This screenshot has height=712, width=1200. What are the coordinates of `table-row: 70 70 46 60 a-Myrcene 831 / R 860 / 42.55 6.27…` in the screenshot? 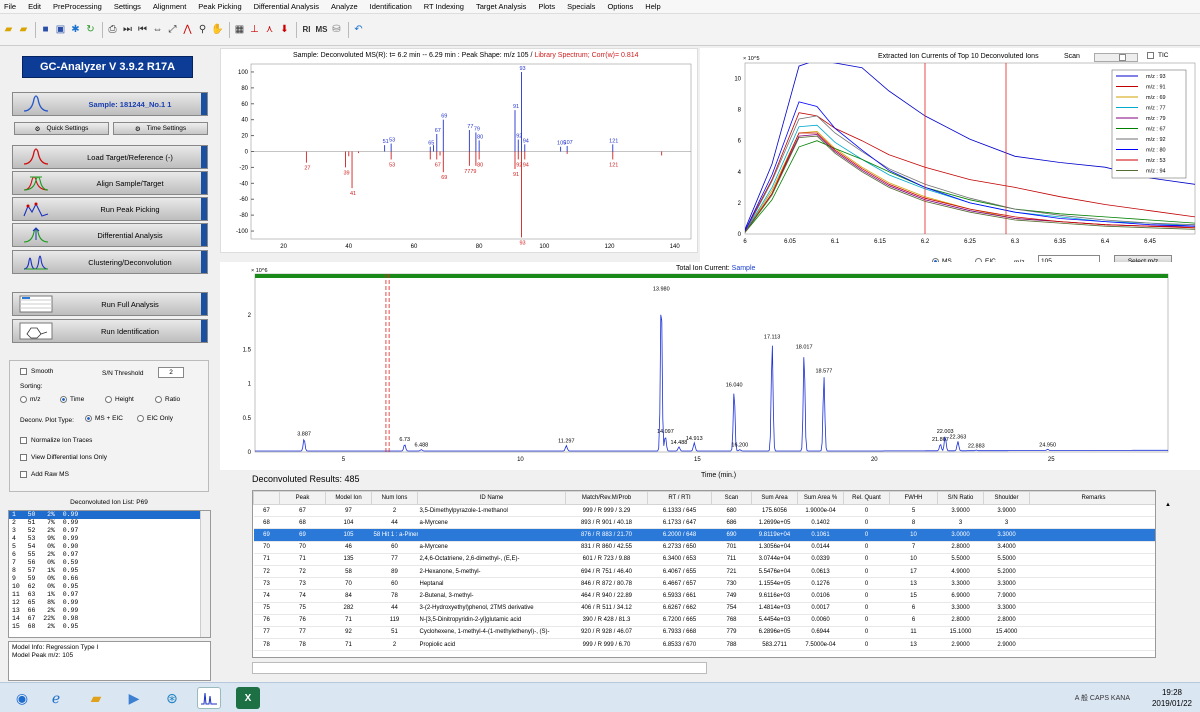 It's located at (704, 547).